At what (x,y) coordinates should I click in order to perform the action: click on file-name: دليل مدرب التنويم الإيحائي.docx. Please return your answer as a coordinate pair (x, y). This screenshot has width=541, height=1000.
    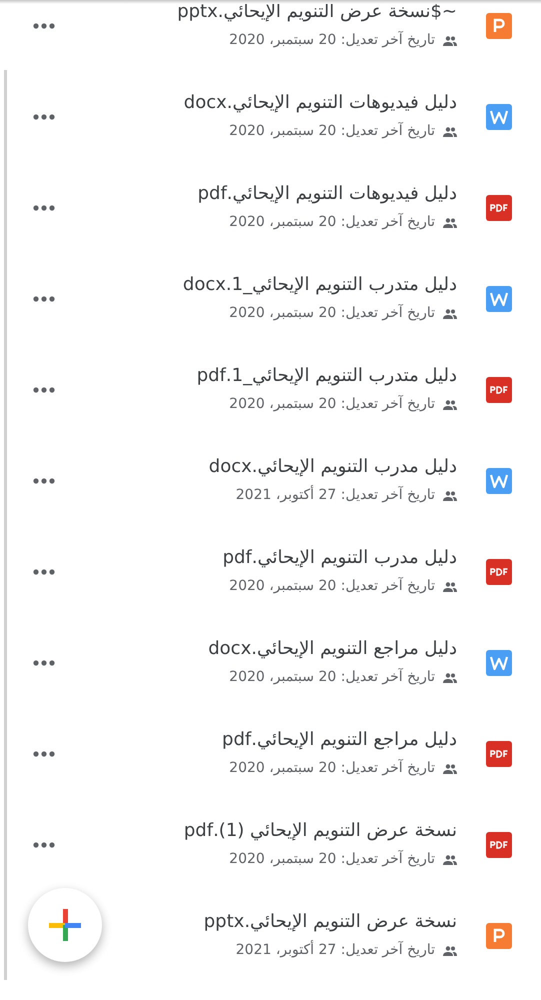
    Looking at the image, I should click on (332, 467).